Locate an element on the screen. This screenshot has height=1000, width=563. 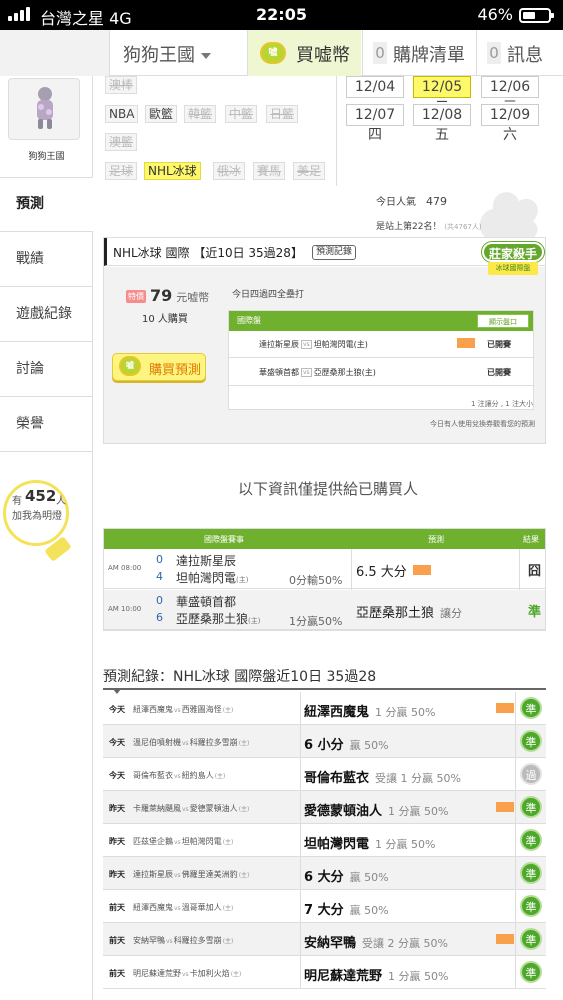
record-pick: 6 大分贏 50% is located at coordinates (346, 877).